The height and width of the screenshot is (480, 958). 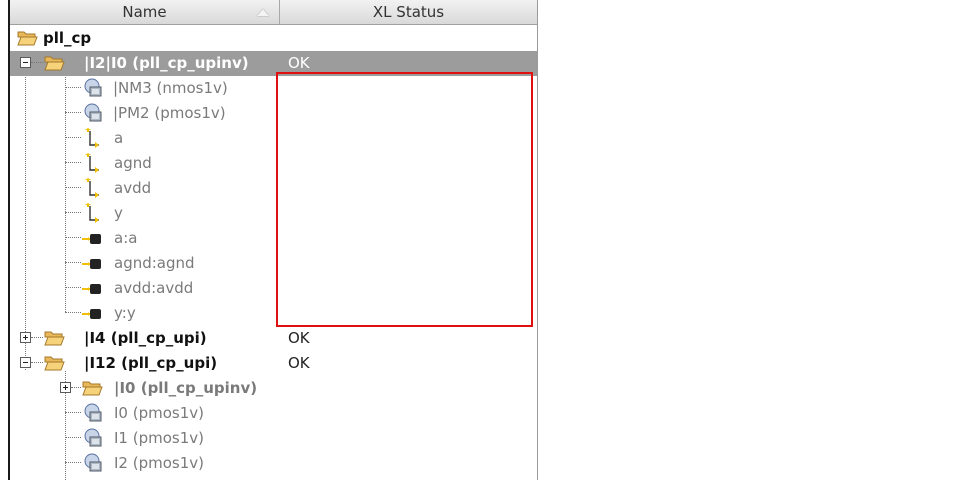 I want to click on tree-row-i1-pmos: I1 (pmos1v), so click(x=273, y=438).